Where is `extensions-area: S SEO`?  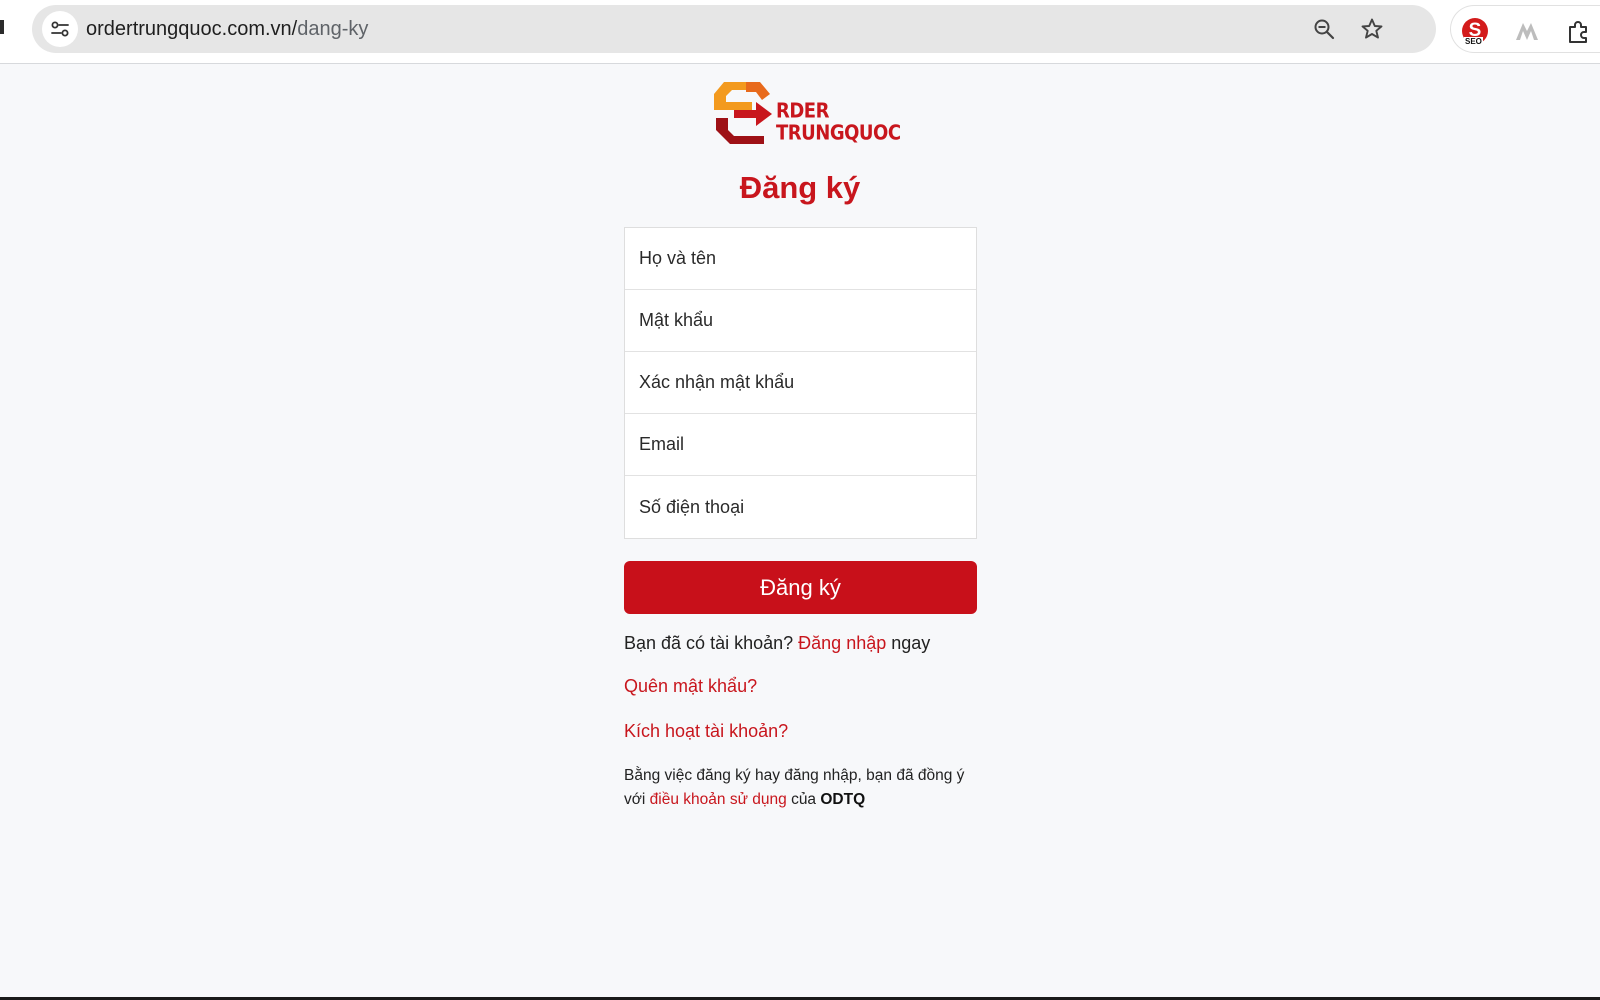 extensions-area: S SEO is located at coordinates (1525, 29).